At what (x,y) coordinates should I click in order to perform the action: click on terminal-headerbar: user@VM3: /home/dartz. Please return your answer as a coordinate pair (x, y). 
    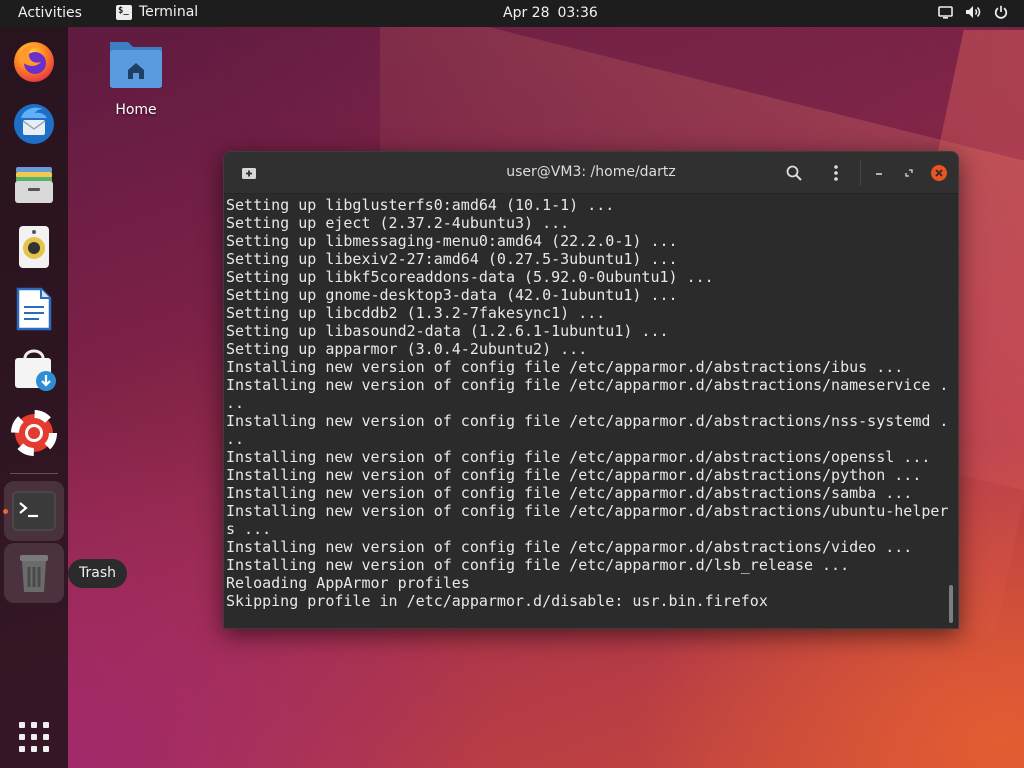
    Looking at the image, I should click on (591, 173).